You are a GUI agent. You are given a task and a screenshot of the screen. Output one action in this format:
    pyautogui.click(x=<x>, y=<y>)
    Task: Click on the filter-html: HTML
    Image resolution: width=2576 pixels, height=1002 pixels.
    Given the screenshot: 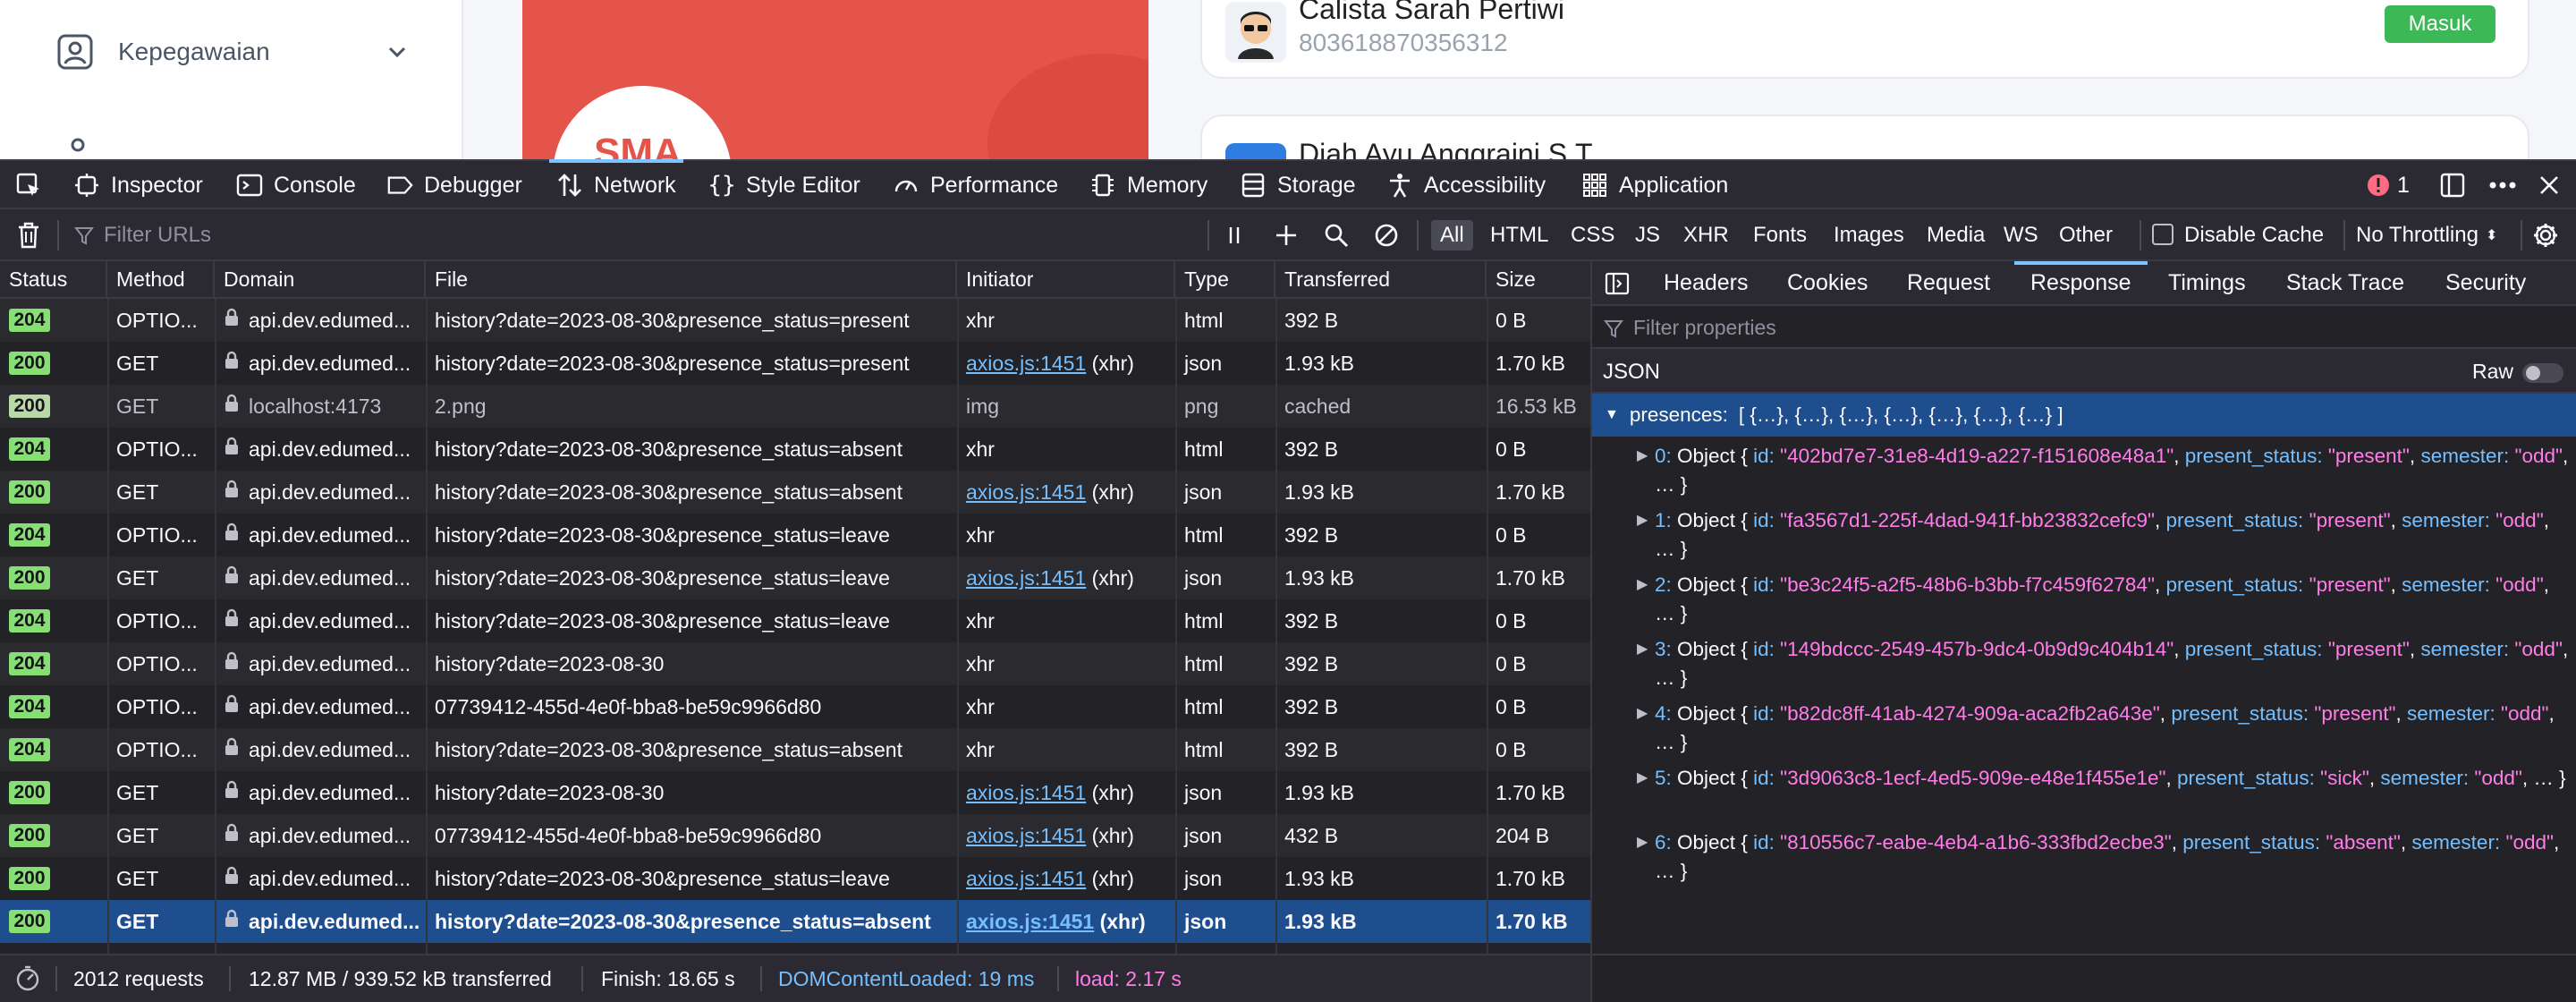 What is the action you would take?
    pyautogui.click(x=1519, y=235)
    